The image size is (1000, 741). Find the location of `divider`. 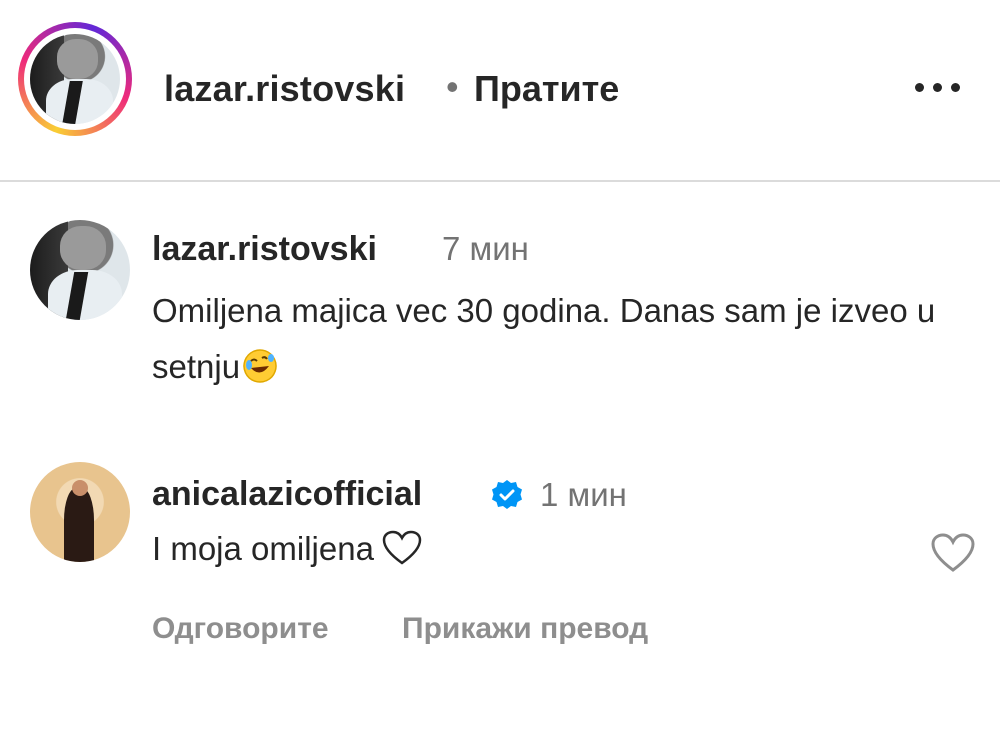

divider is located at coordinates (500, 181).